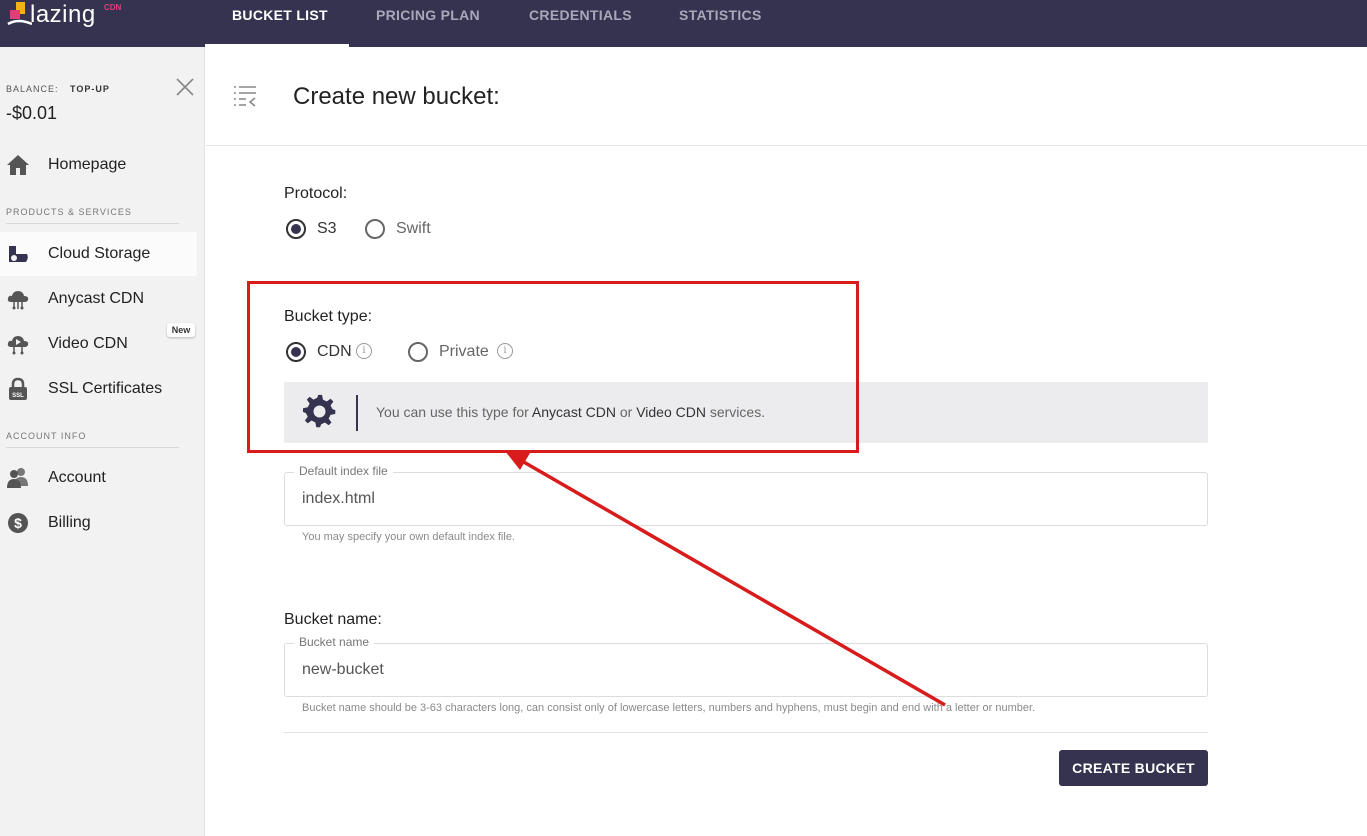 This screenshot has width=1367, height=836. I want to click on bucket-name-input, so click(742, 670).